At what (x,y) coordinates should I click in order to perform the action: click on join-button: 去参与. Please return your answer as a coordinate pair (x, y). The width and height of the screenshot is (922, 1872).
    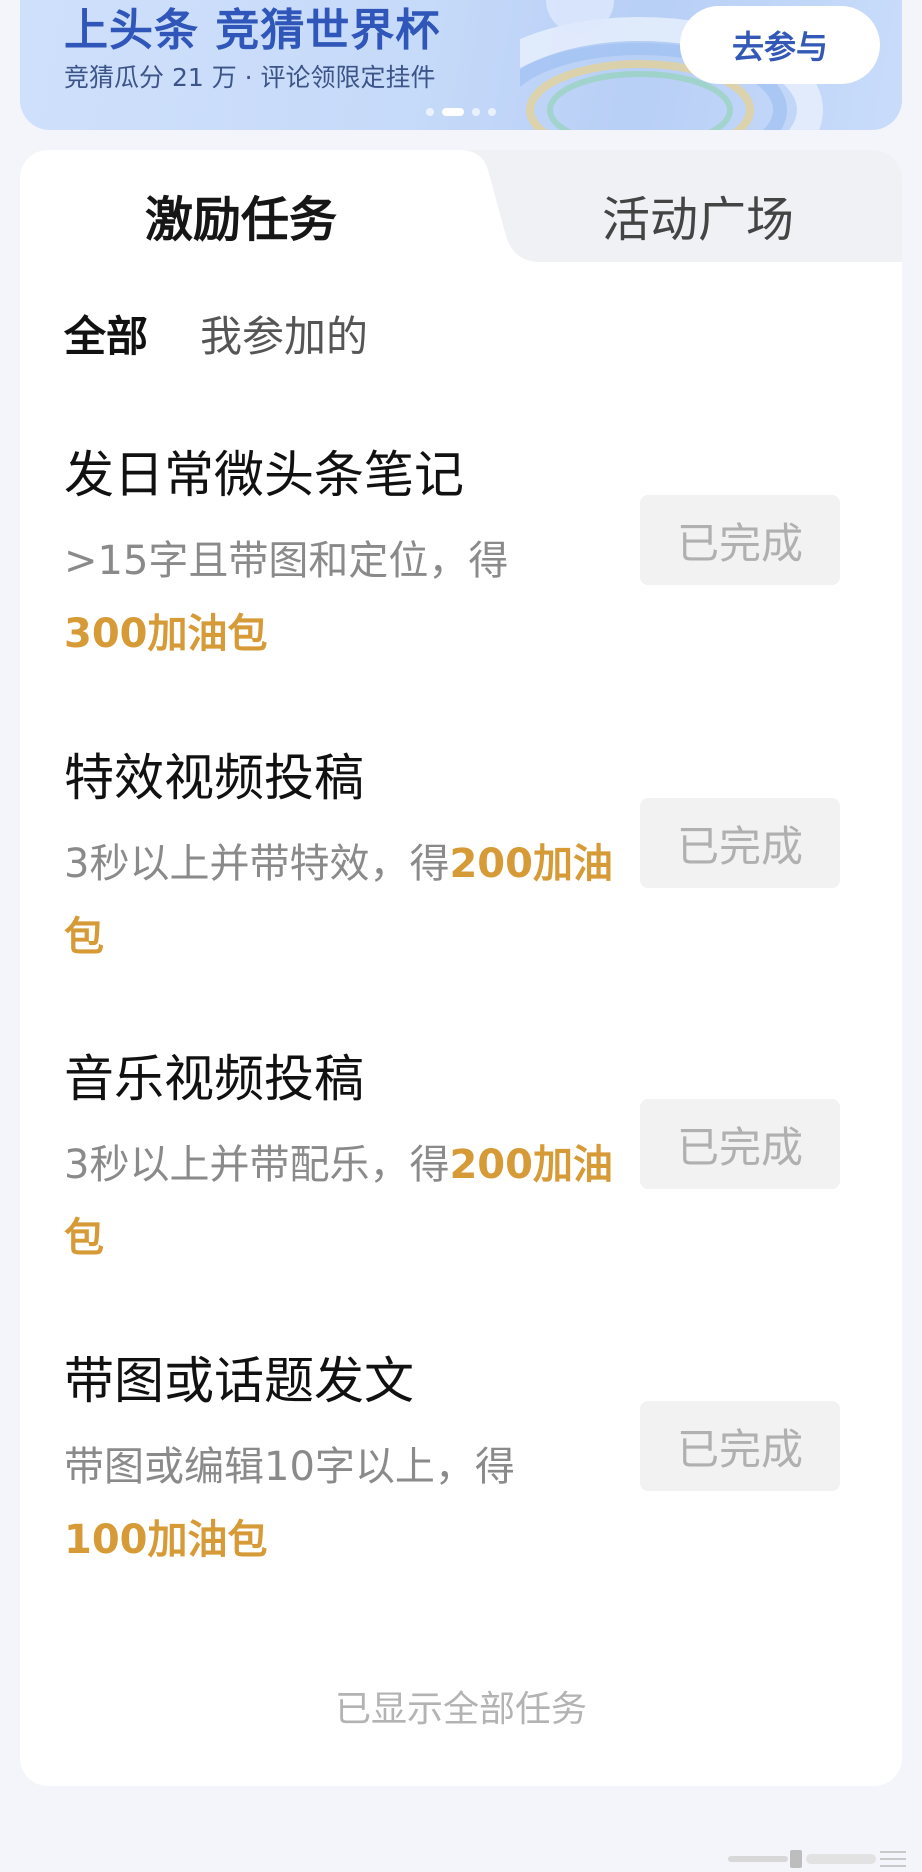
    Looking at the image, I should click on (780, 45).